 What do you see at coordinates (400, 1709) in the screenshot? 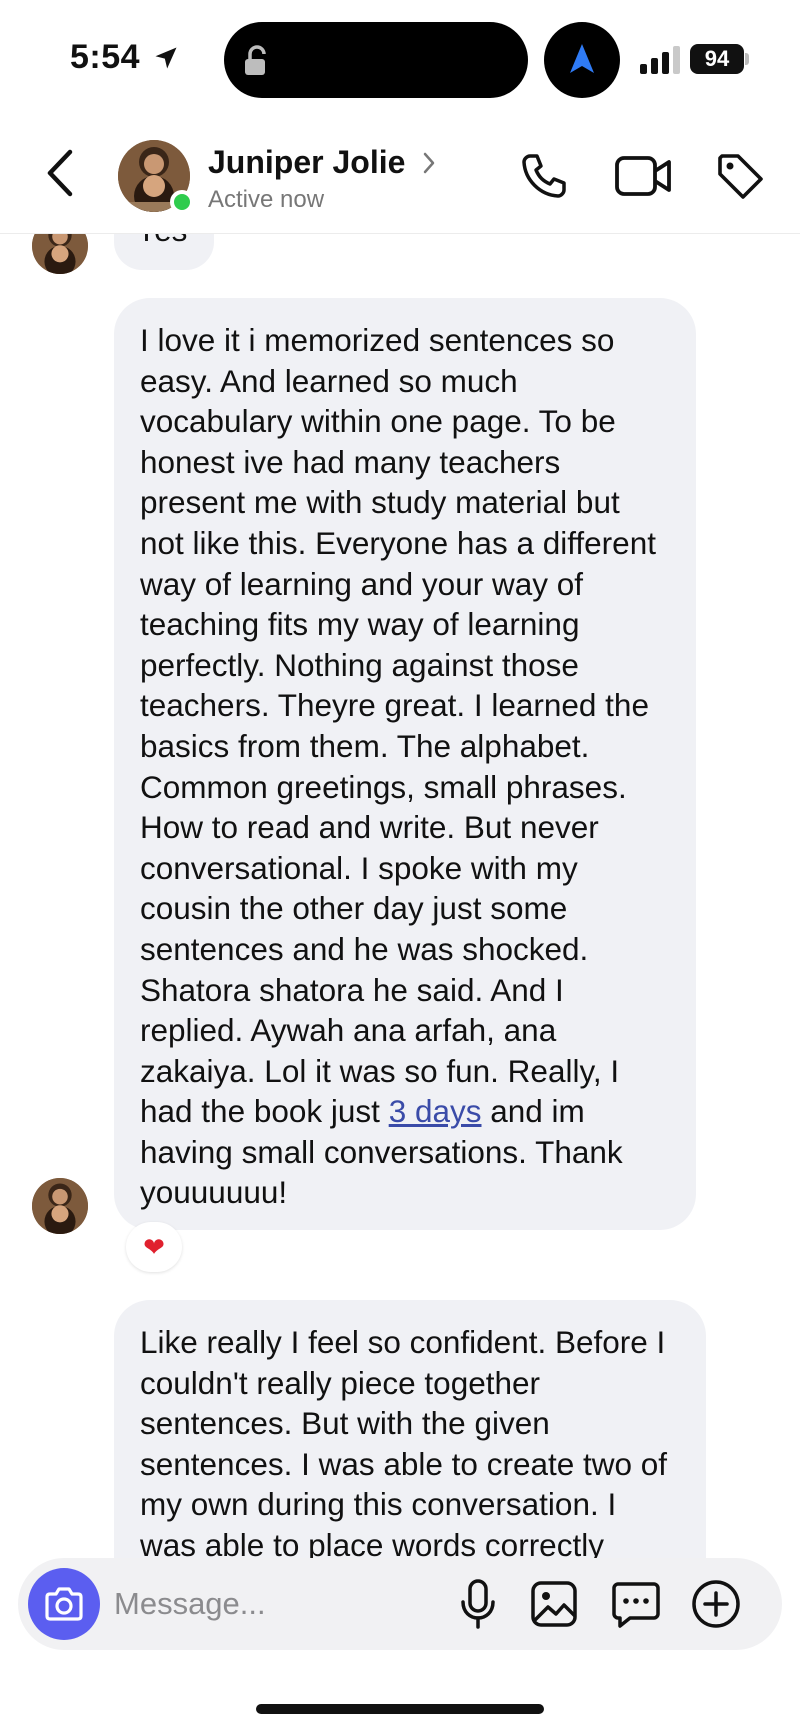
I see `home-indicator` at bounding box center [400, 1709].